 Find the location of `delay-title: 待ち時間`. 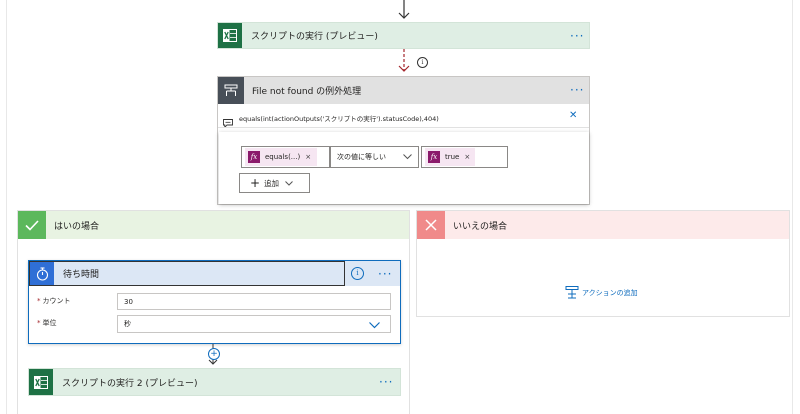

delay-title: 待ち時間 is located at coordinates (81, 275).